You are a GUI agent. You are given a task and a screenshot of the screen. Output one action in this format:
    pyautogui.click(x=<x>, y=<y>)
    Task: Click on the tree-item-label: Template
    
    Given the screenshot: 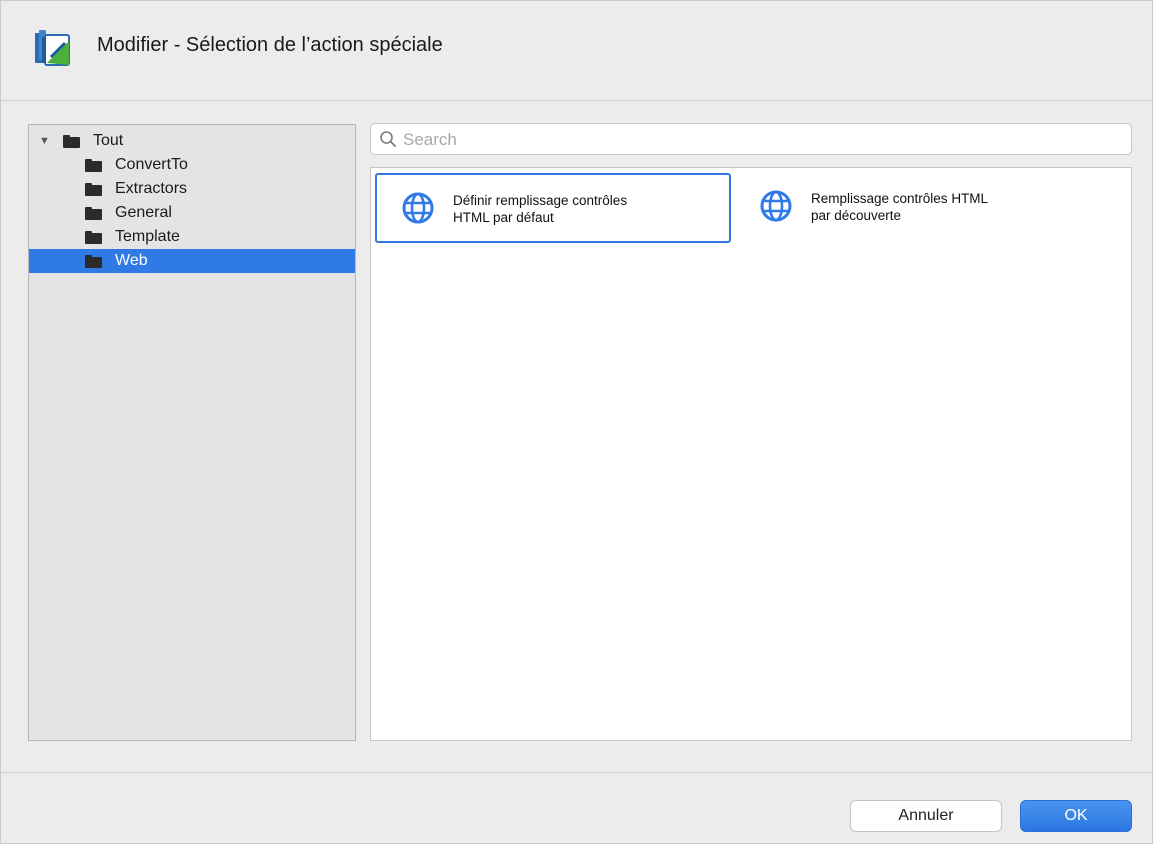 What is the action you would take?
    pyautogui.click(x=147, y=236)
    